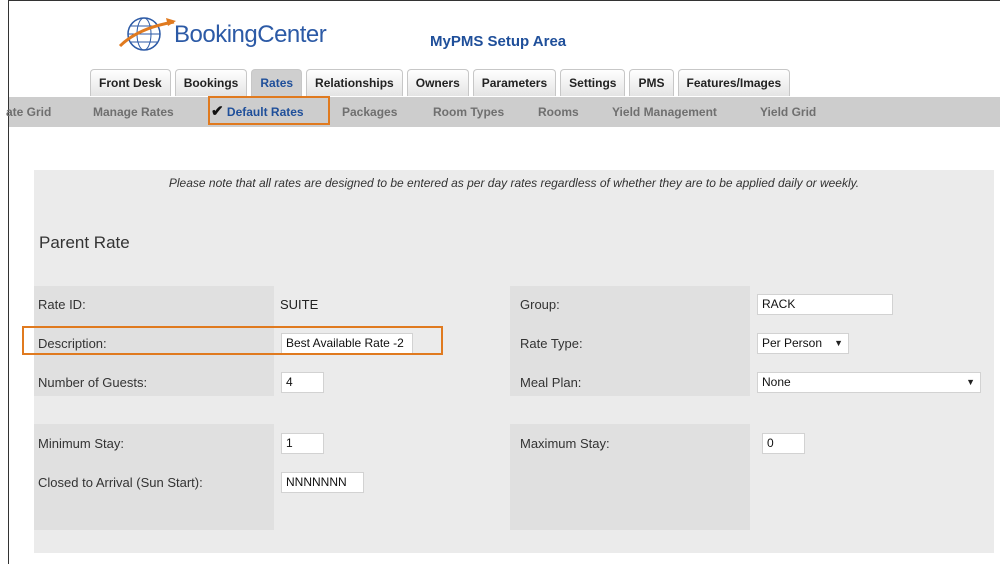  What do you see at coordinates (664, 112) in the screenshot?
I see `subnav-yield-management: Yield Management` at bounding box center [664, 112].